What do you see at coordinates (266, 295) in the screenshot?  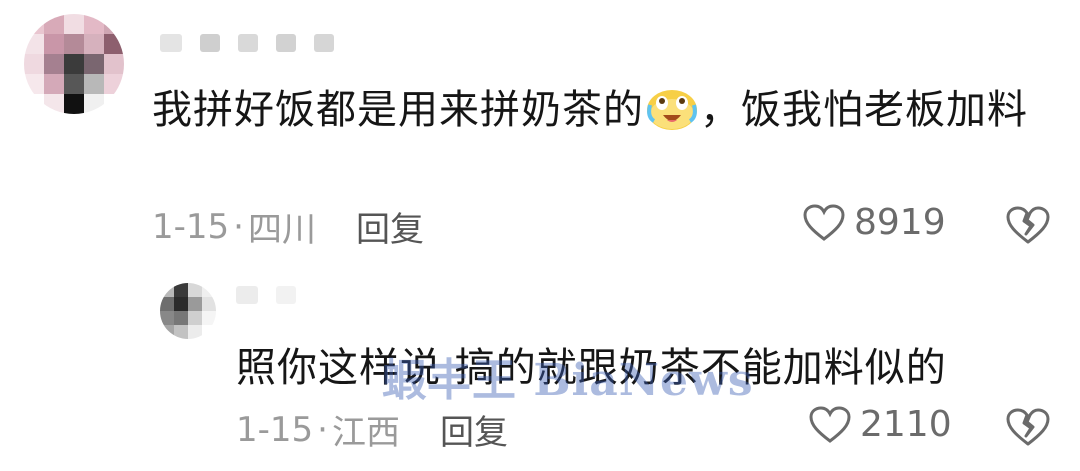 I see `reply-username-blurred` at bounding box center [266, 295].